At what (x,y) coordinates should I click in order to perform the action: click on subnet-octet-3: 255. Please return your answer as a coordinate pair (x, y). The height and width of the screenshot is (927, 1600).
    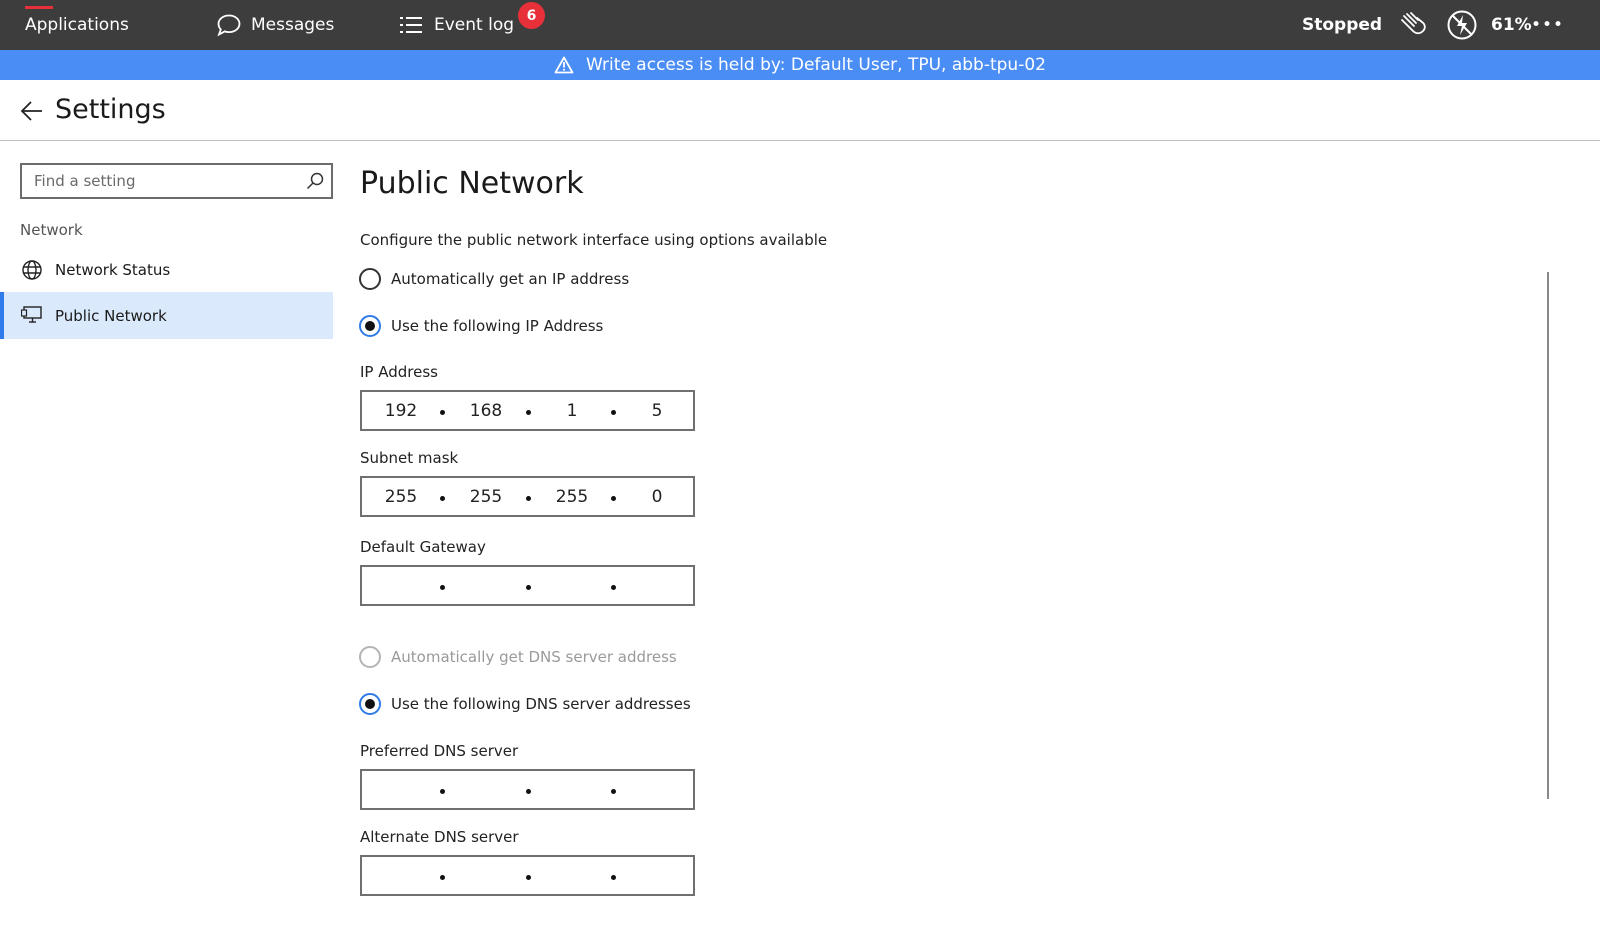
    Looking at the image, I should click on (572, 496).